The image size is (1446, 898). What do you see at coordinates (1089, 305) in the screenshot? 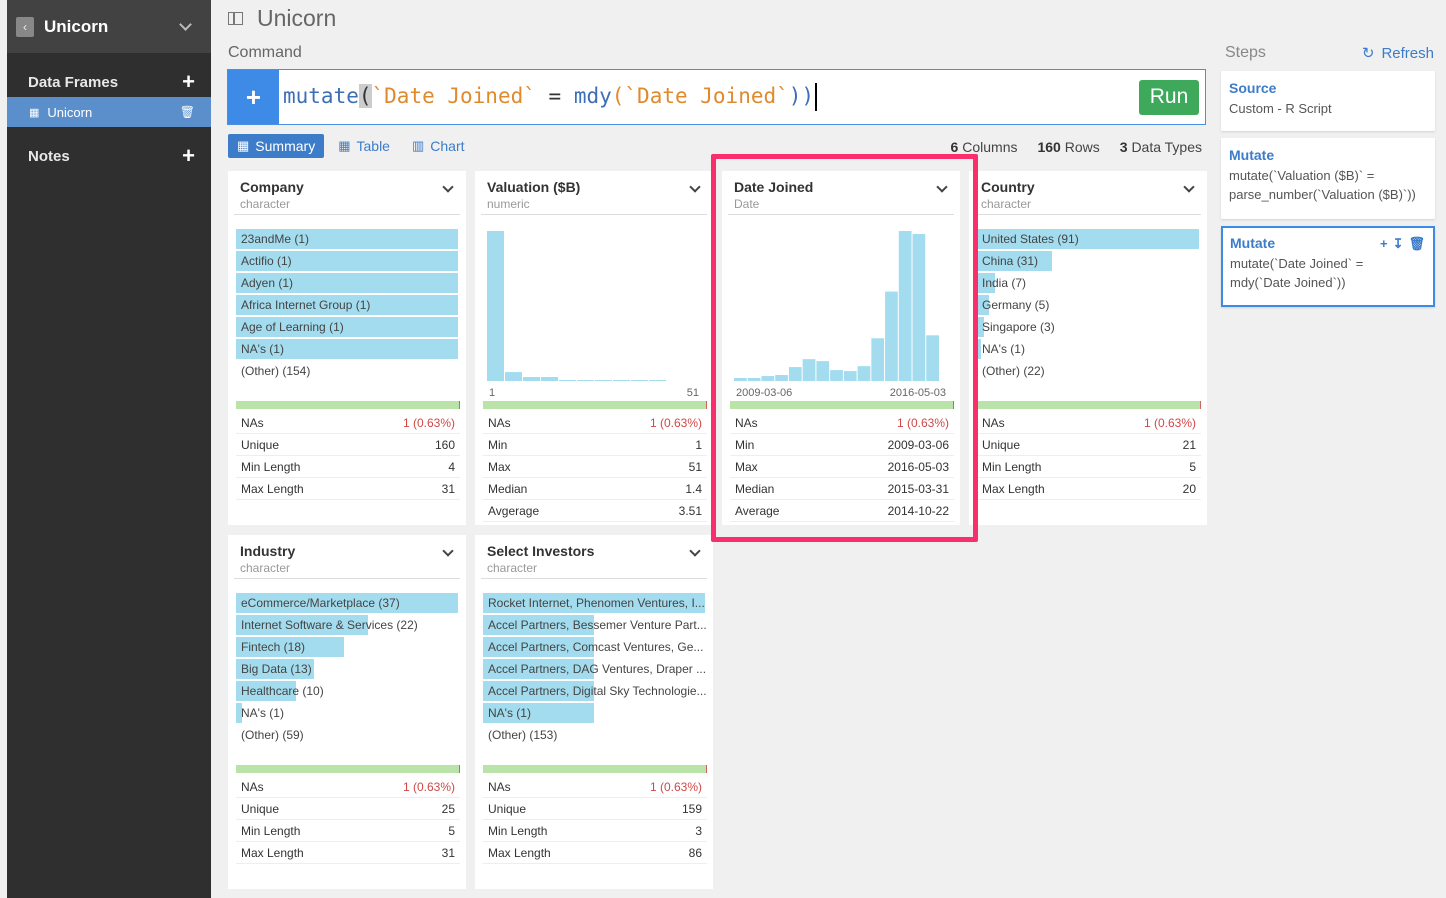
I see `frequency-row: Germany (5)` at bounding box center [1089, 305].